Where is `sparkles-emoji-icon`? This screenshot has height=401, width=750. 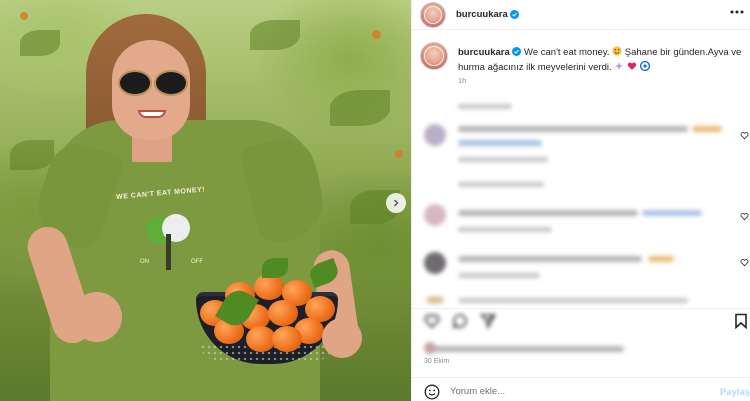
sparkles-emoji-icon is located at coordinates (619, 68).